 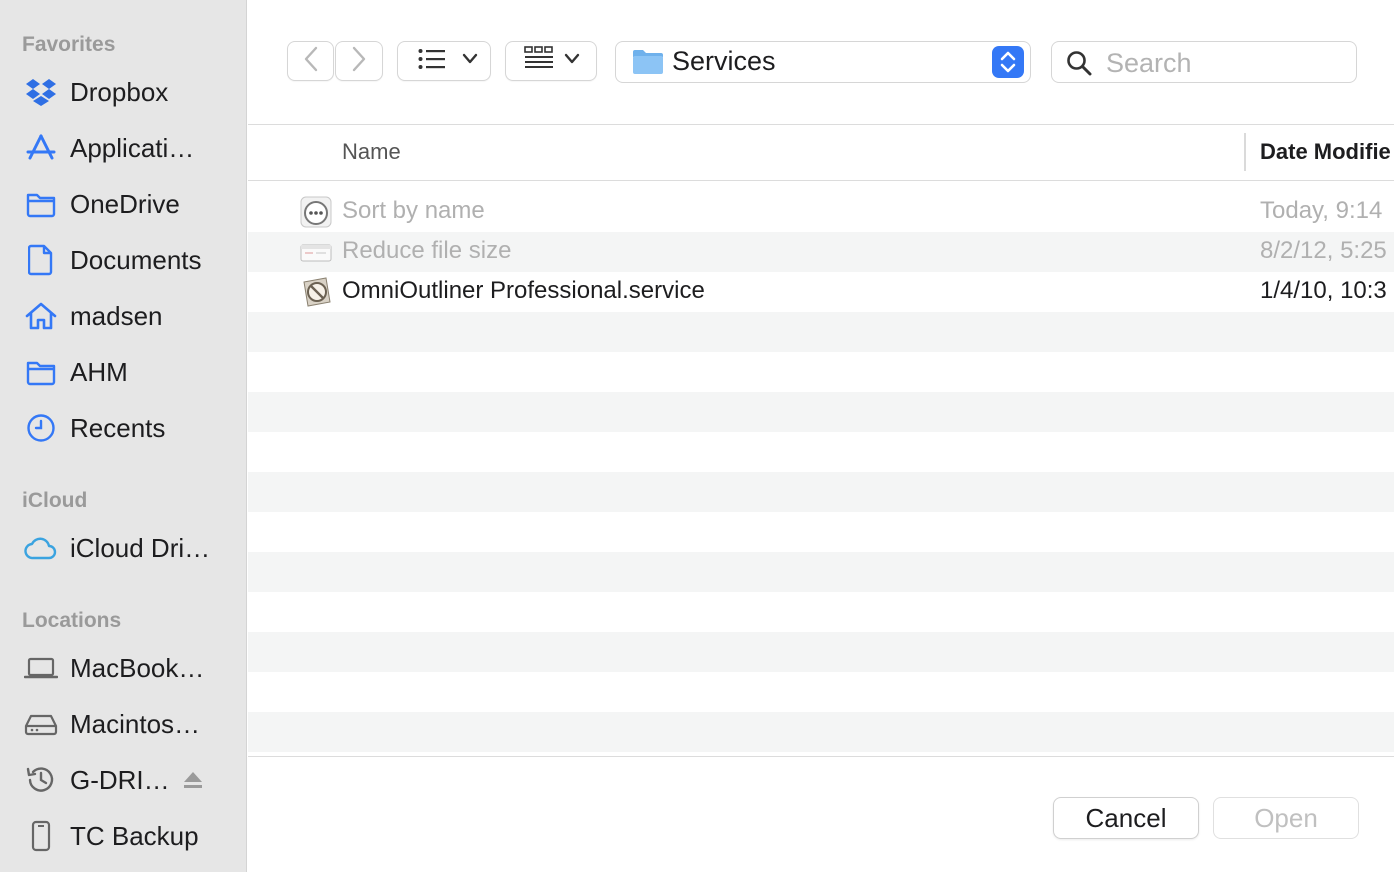 I want to click on search-field, so click(x=1204, y=62).